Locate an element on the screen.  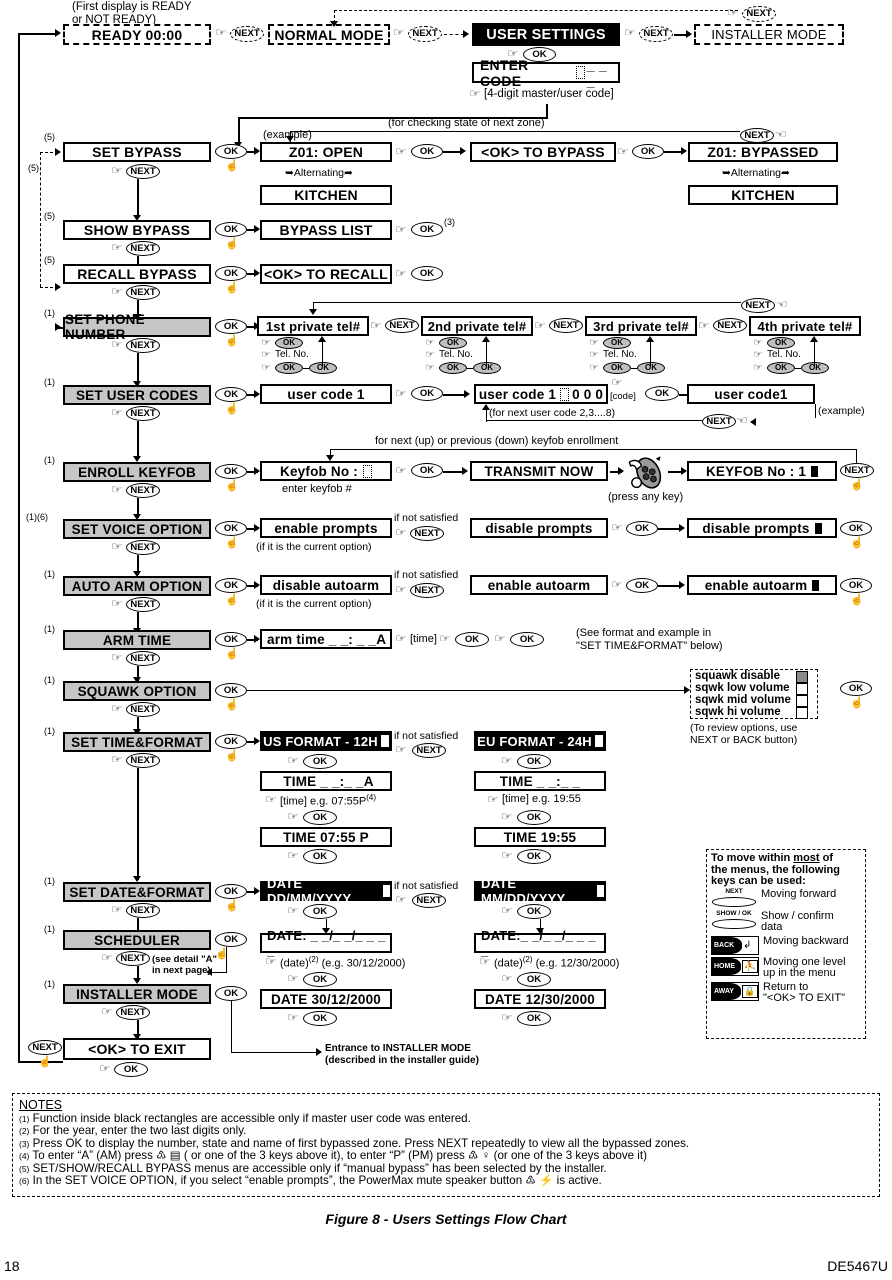
key-next-usercode-loop: NEXT is located at coordinates (719, 421).